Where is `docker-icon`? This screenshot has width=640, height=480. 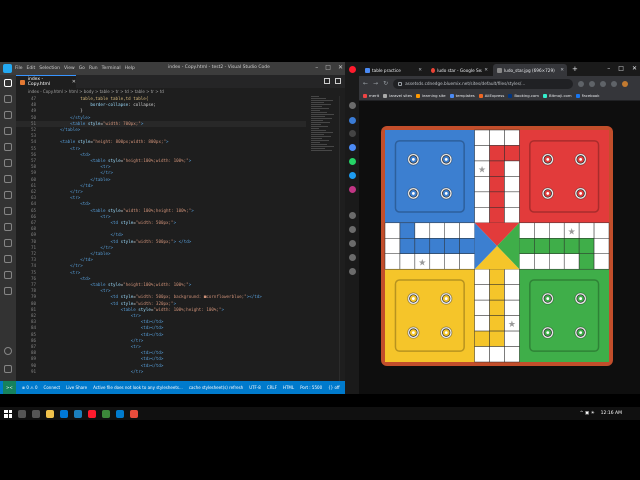
docker-icon is located at coordinates (8, 211).